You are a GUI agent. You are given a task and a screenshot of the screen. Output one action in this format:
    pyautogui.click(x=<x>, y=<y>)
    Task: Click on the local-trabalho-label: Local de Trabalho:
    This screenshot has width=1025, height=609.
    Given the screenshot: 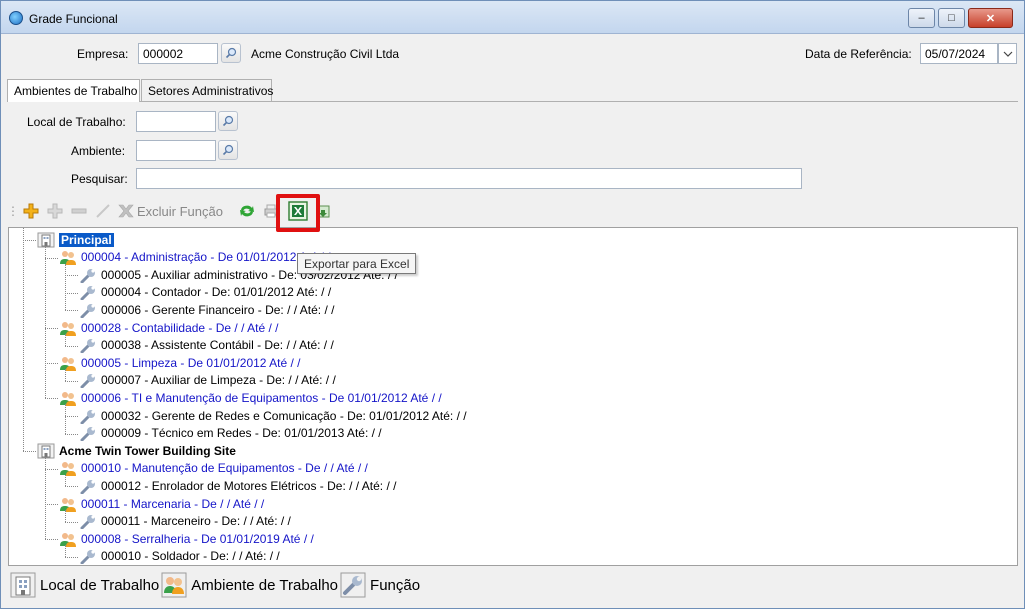 What is the action you would take?
    pyautogui.click(x=76, y=122)
    